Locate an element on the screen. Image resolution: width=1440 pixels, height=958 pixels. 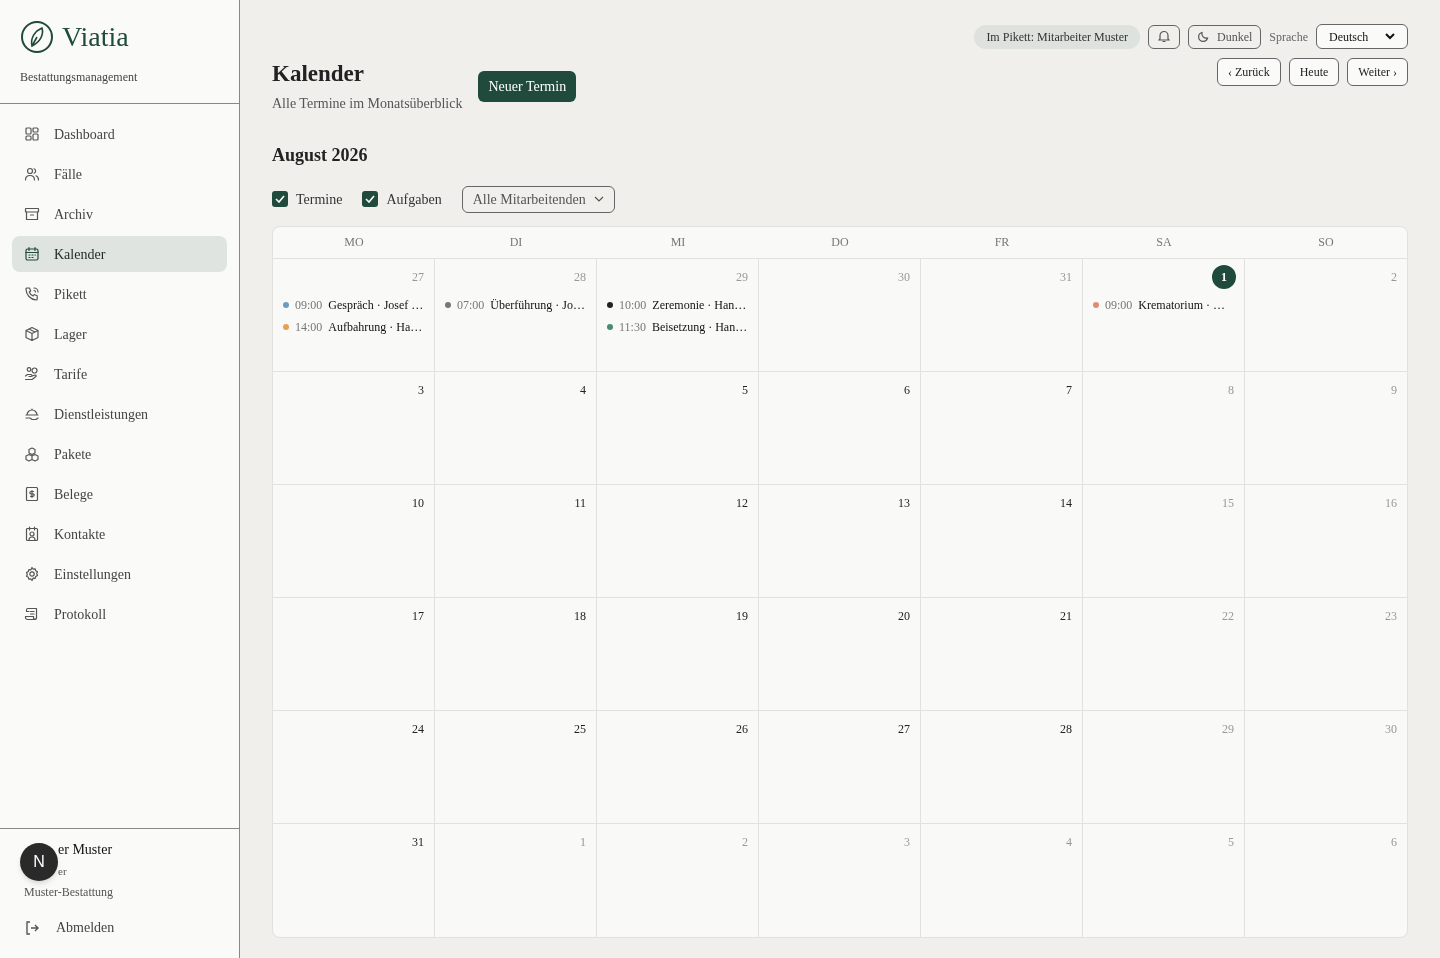
sidebar-item: Belege is located at coordinates (119, 494).